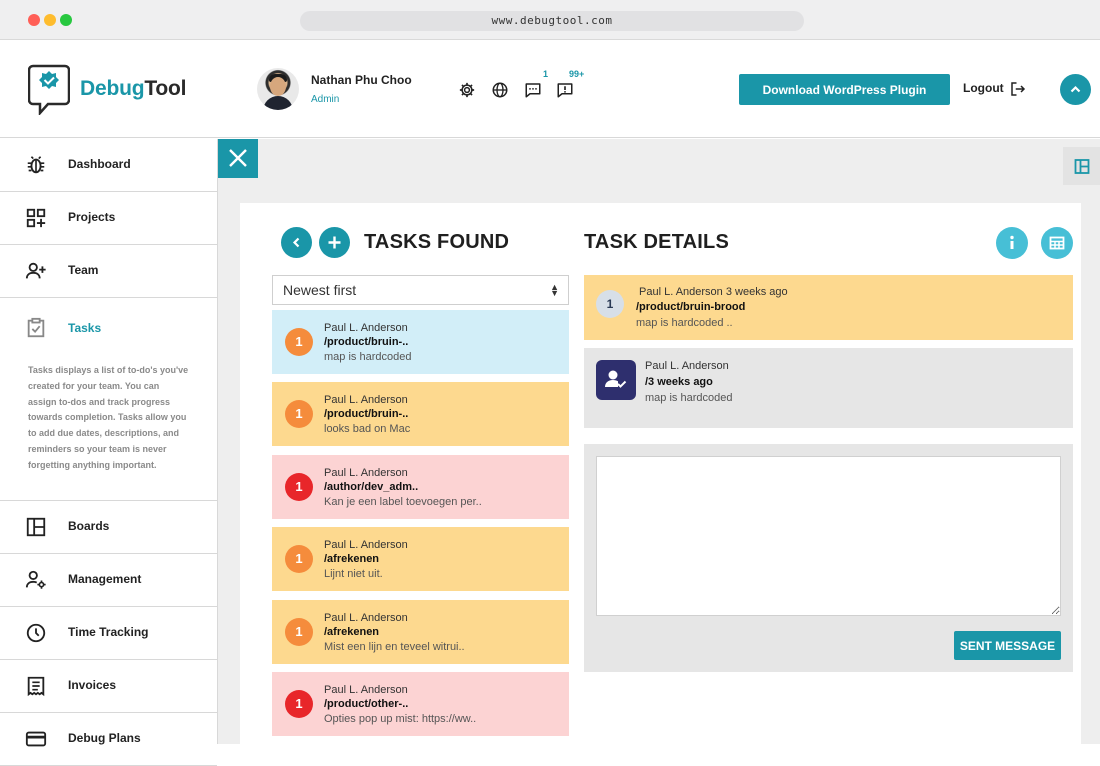 This screenshot has width=1100, height=766. Describe the element at coordinates (844, 89) in the screenshot. I see `download-plugin-button: Download WordPress Plugin` at that location.